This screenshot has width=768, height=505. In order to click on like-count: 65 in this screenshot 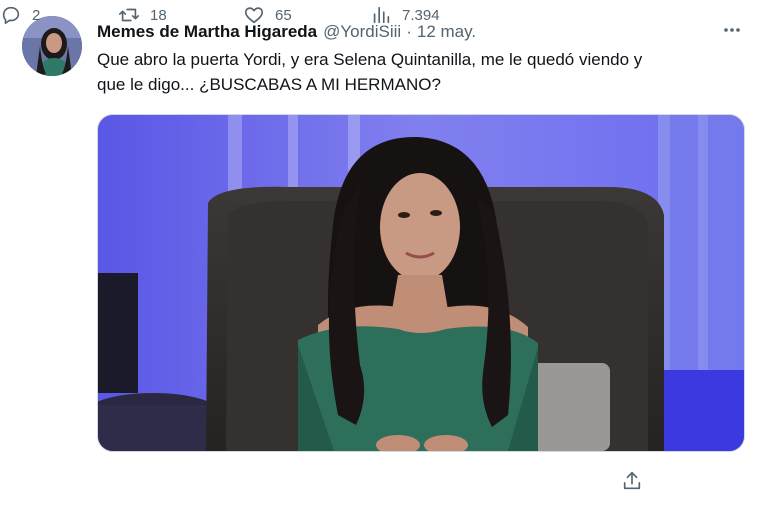, I will do `click(283, 15)`.